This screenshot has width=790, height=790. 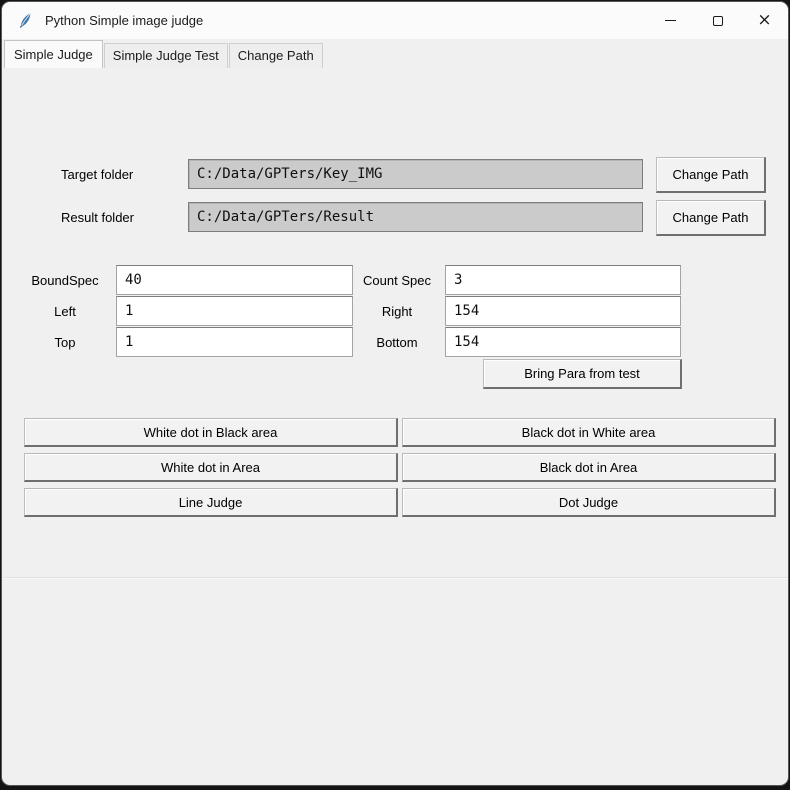 I want to click on close-button: ×, so click(x=764, y=20).